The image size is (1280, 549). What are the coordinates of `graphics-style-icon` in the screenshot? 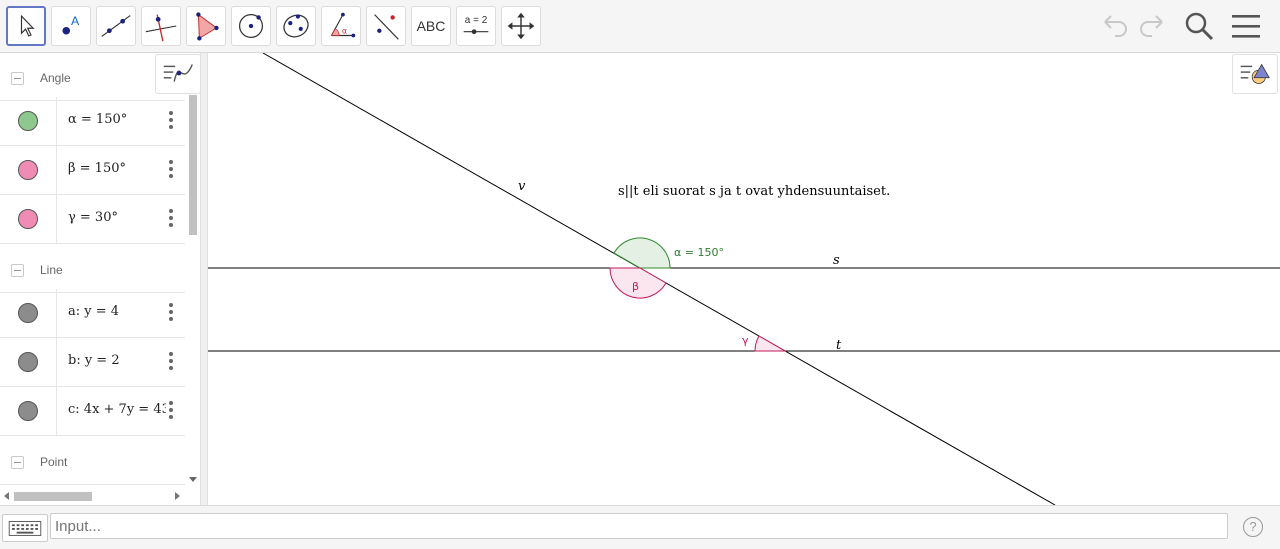 It's located at (1255, 73).